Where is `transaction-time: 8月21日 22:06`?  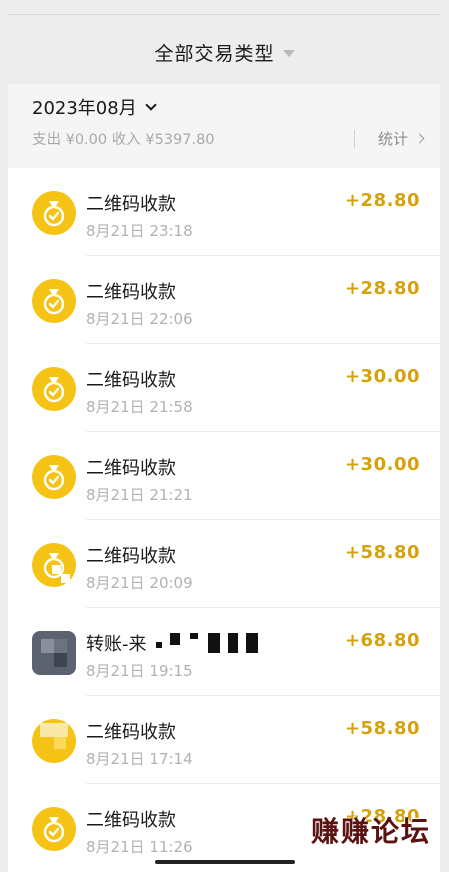 transaction-time: 8月21日 22:06 is located at coordinates (139, 319).